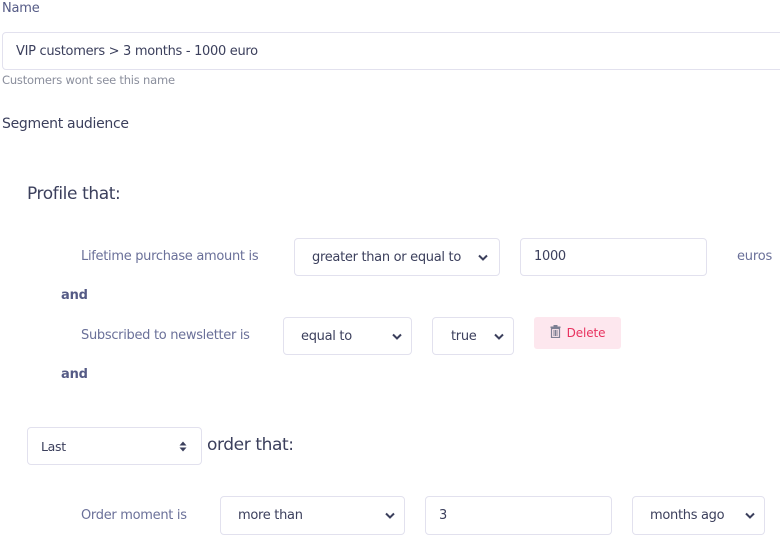  What do you see at coordinates (270, 515) in the screenshot?
I see `order-moment-operator-value: more than` at bounding box center [270, 515].